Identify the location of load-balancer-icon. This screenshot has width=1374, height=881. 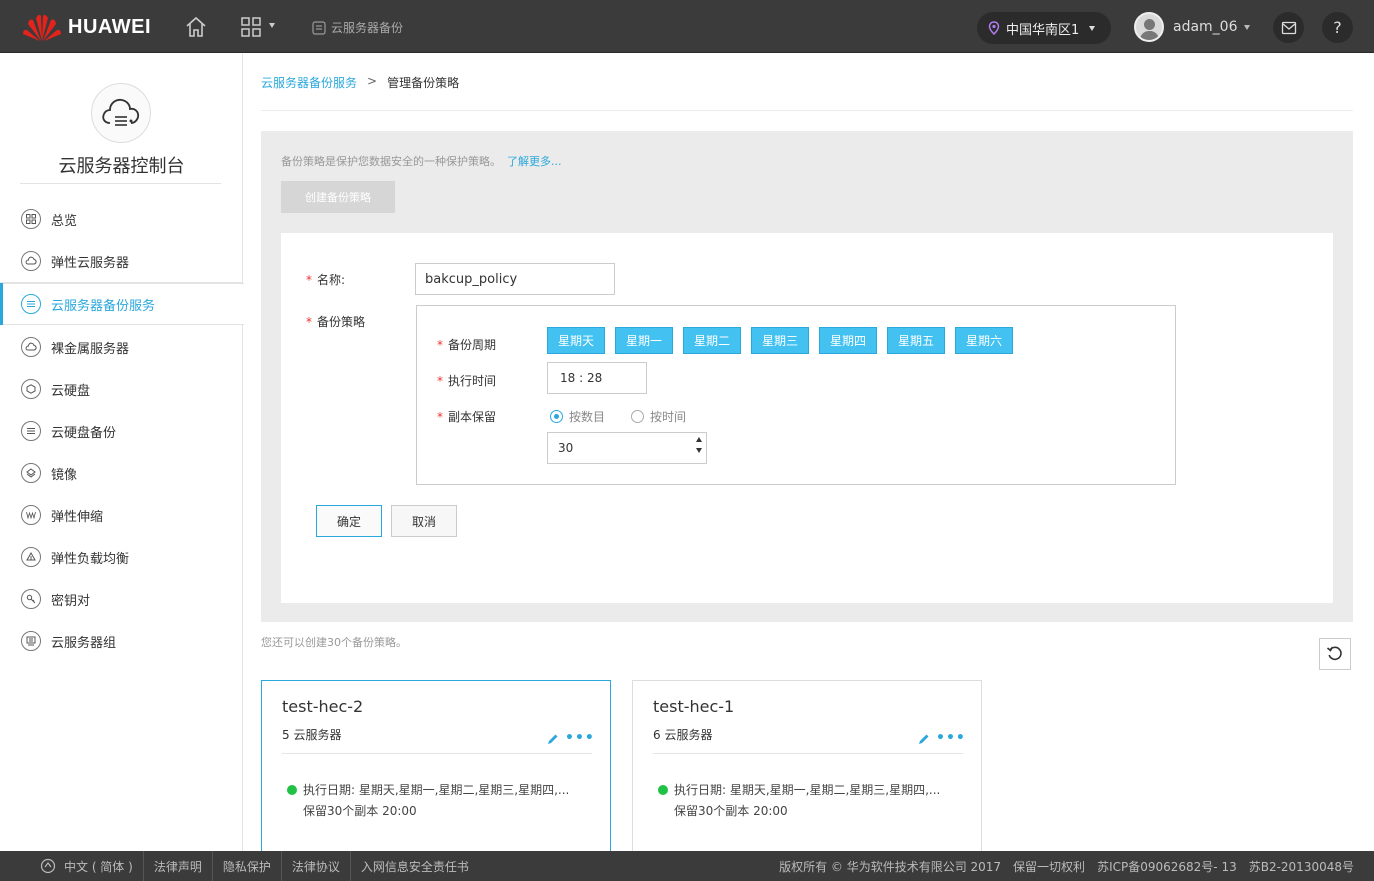
(31, 557).